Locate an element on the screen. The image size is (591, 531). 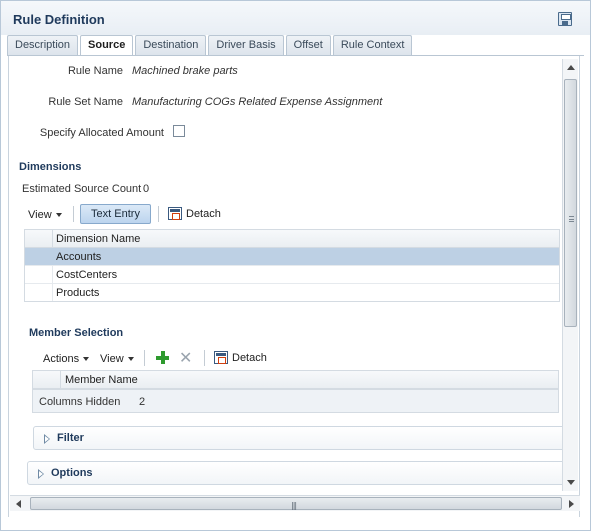
scroll-up-icon is located at coordinates (571, 67).